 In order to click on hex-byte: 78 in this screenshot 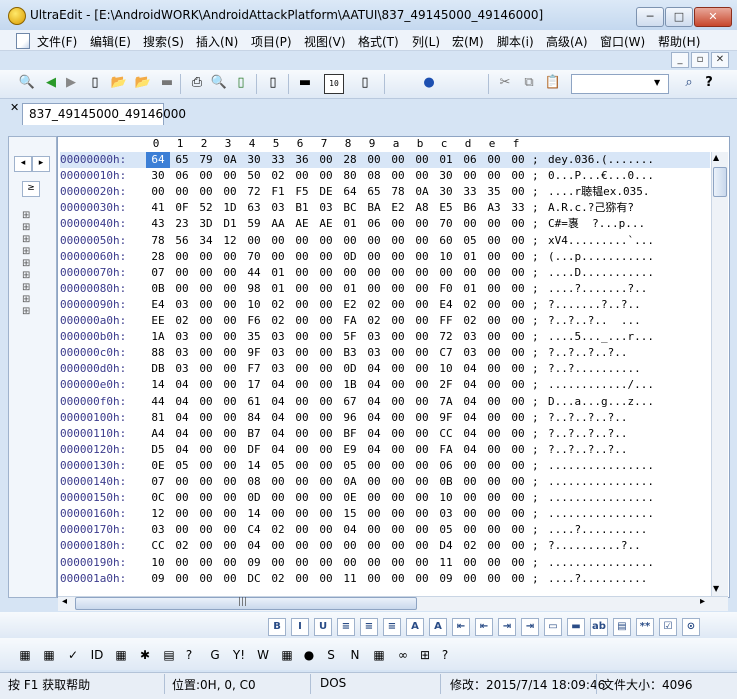, I will do `click(398, 192)`.